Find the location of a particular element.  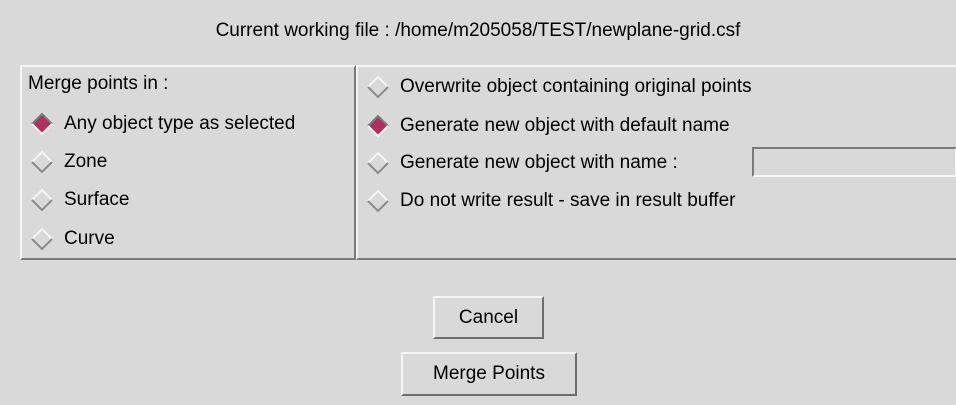

radio-label: Generate new object with name : is located at coordinates (539, 162).